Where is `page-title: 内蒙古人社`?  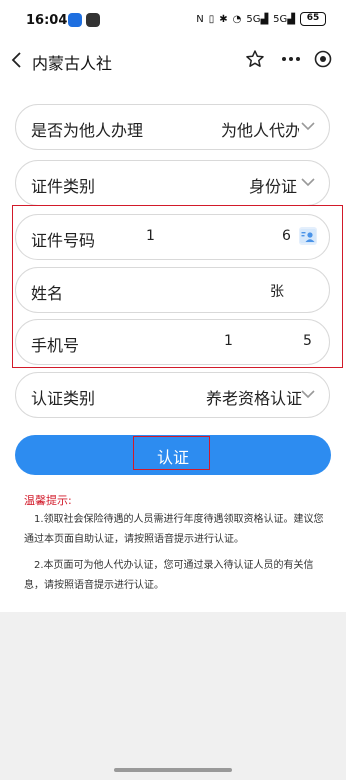
page-title: 内蒙古人社 is located at coordinates (72, 63).